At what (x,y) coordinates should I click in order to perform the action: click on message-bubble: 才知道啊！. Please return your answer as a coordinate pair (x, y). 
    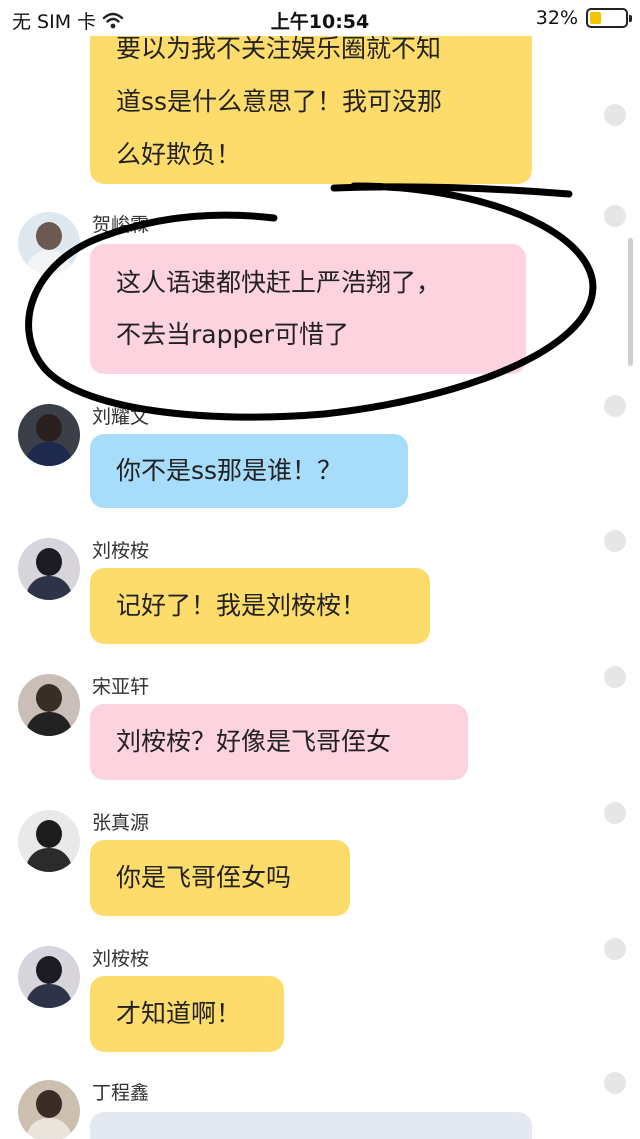
    Looking at the image, I should click on (187, 1014).